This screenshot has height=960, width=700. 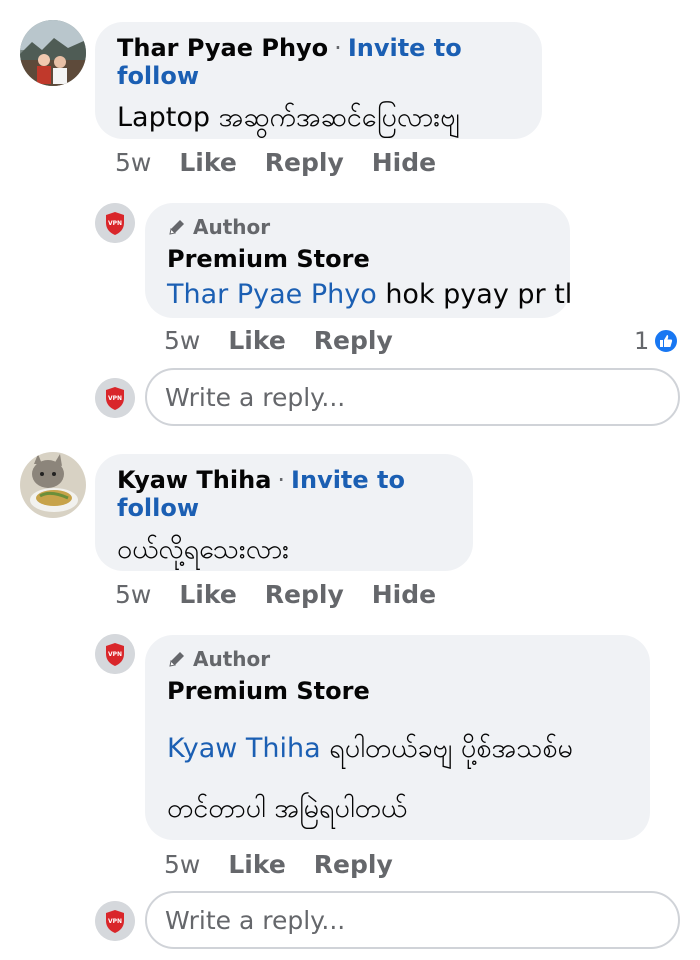 What do you see at coordinates (244, 748) in the screenshot?
I see `mention-link: Kyaw Thiha` at bounding box center [244, 748].